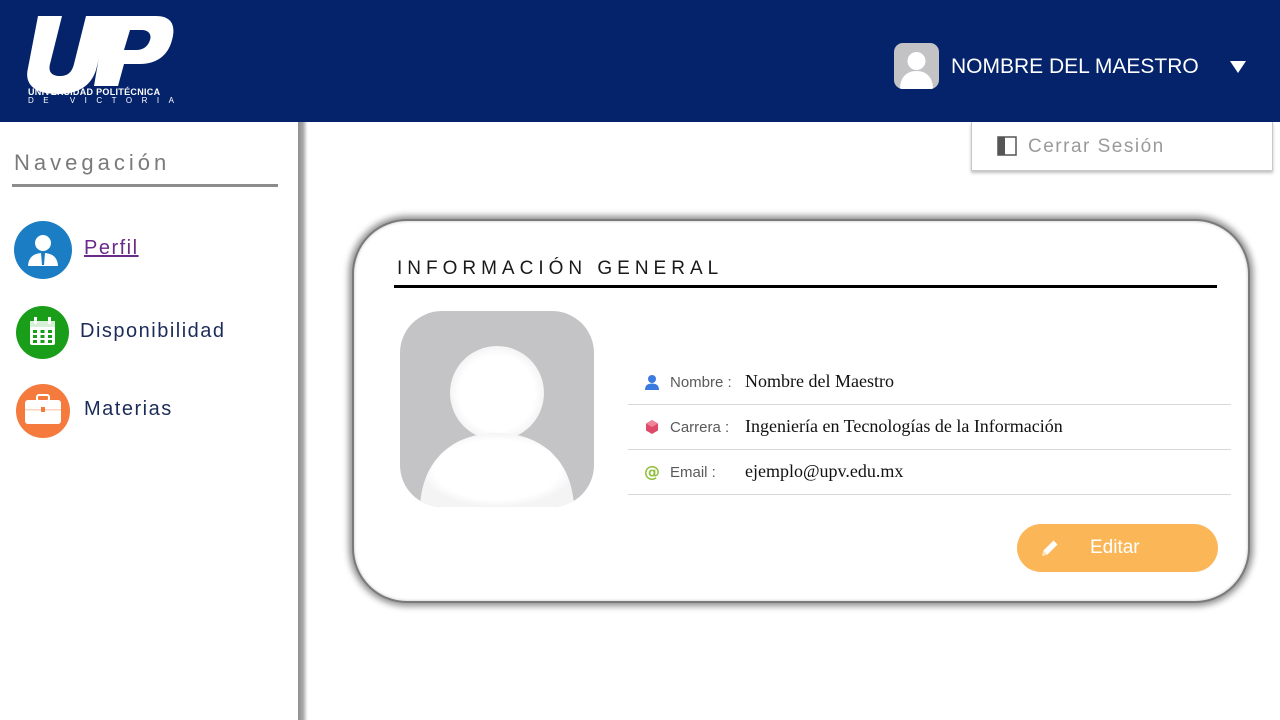 The image size is (1280, 720). I want to click on card-title: INFORMACIÓN GENERAL, so click(560, 268).